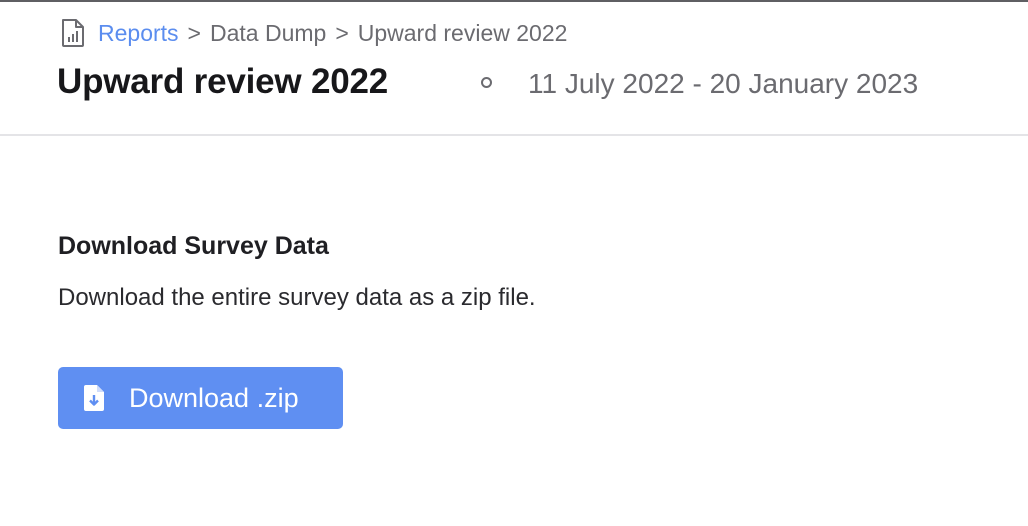 This screenshot has height=526, width=1028. What do you see at coordinates (486, 82) in the screenshot?
I see `circle-outline-icon` at bounding box center [486, 82].